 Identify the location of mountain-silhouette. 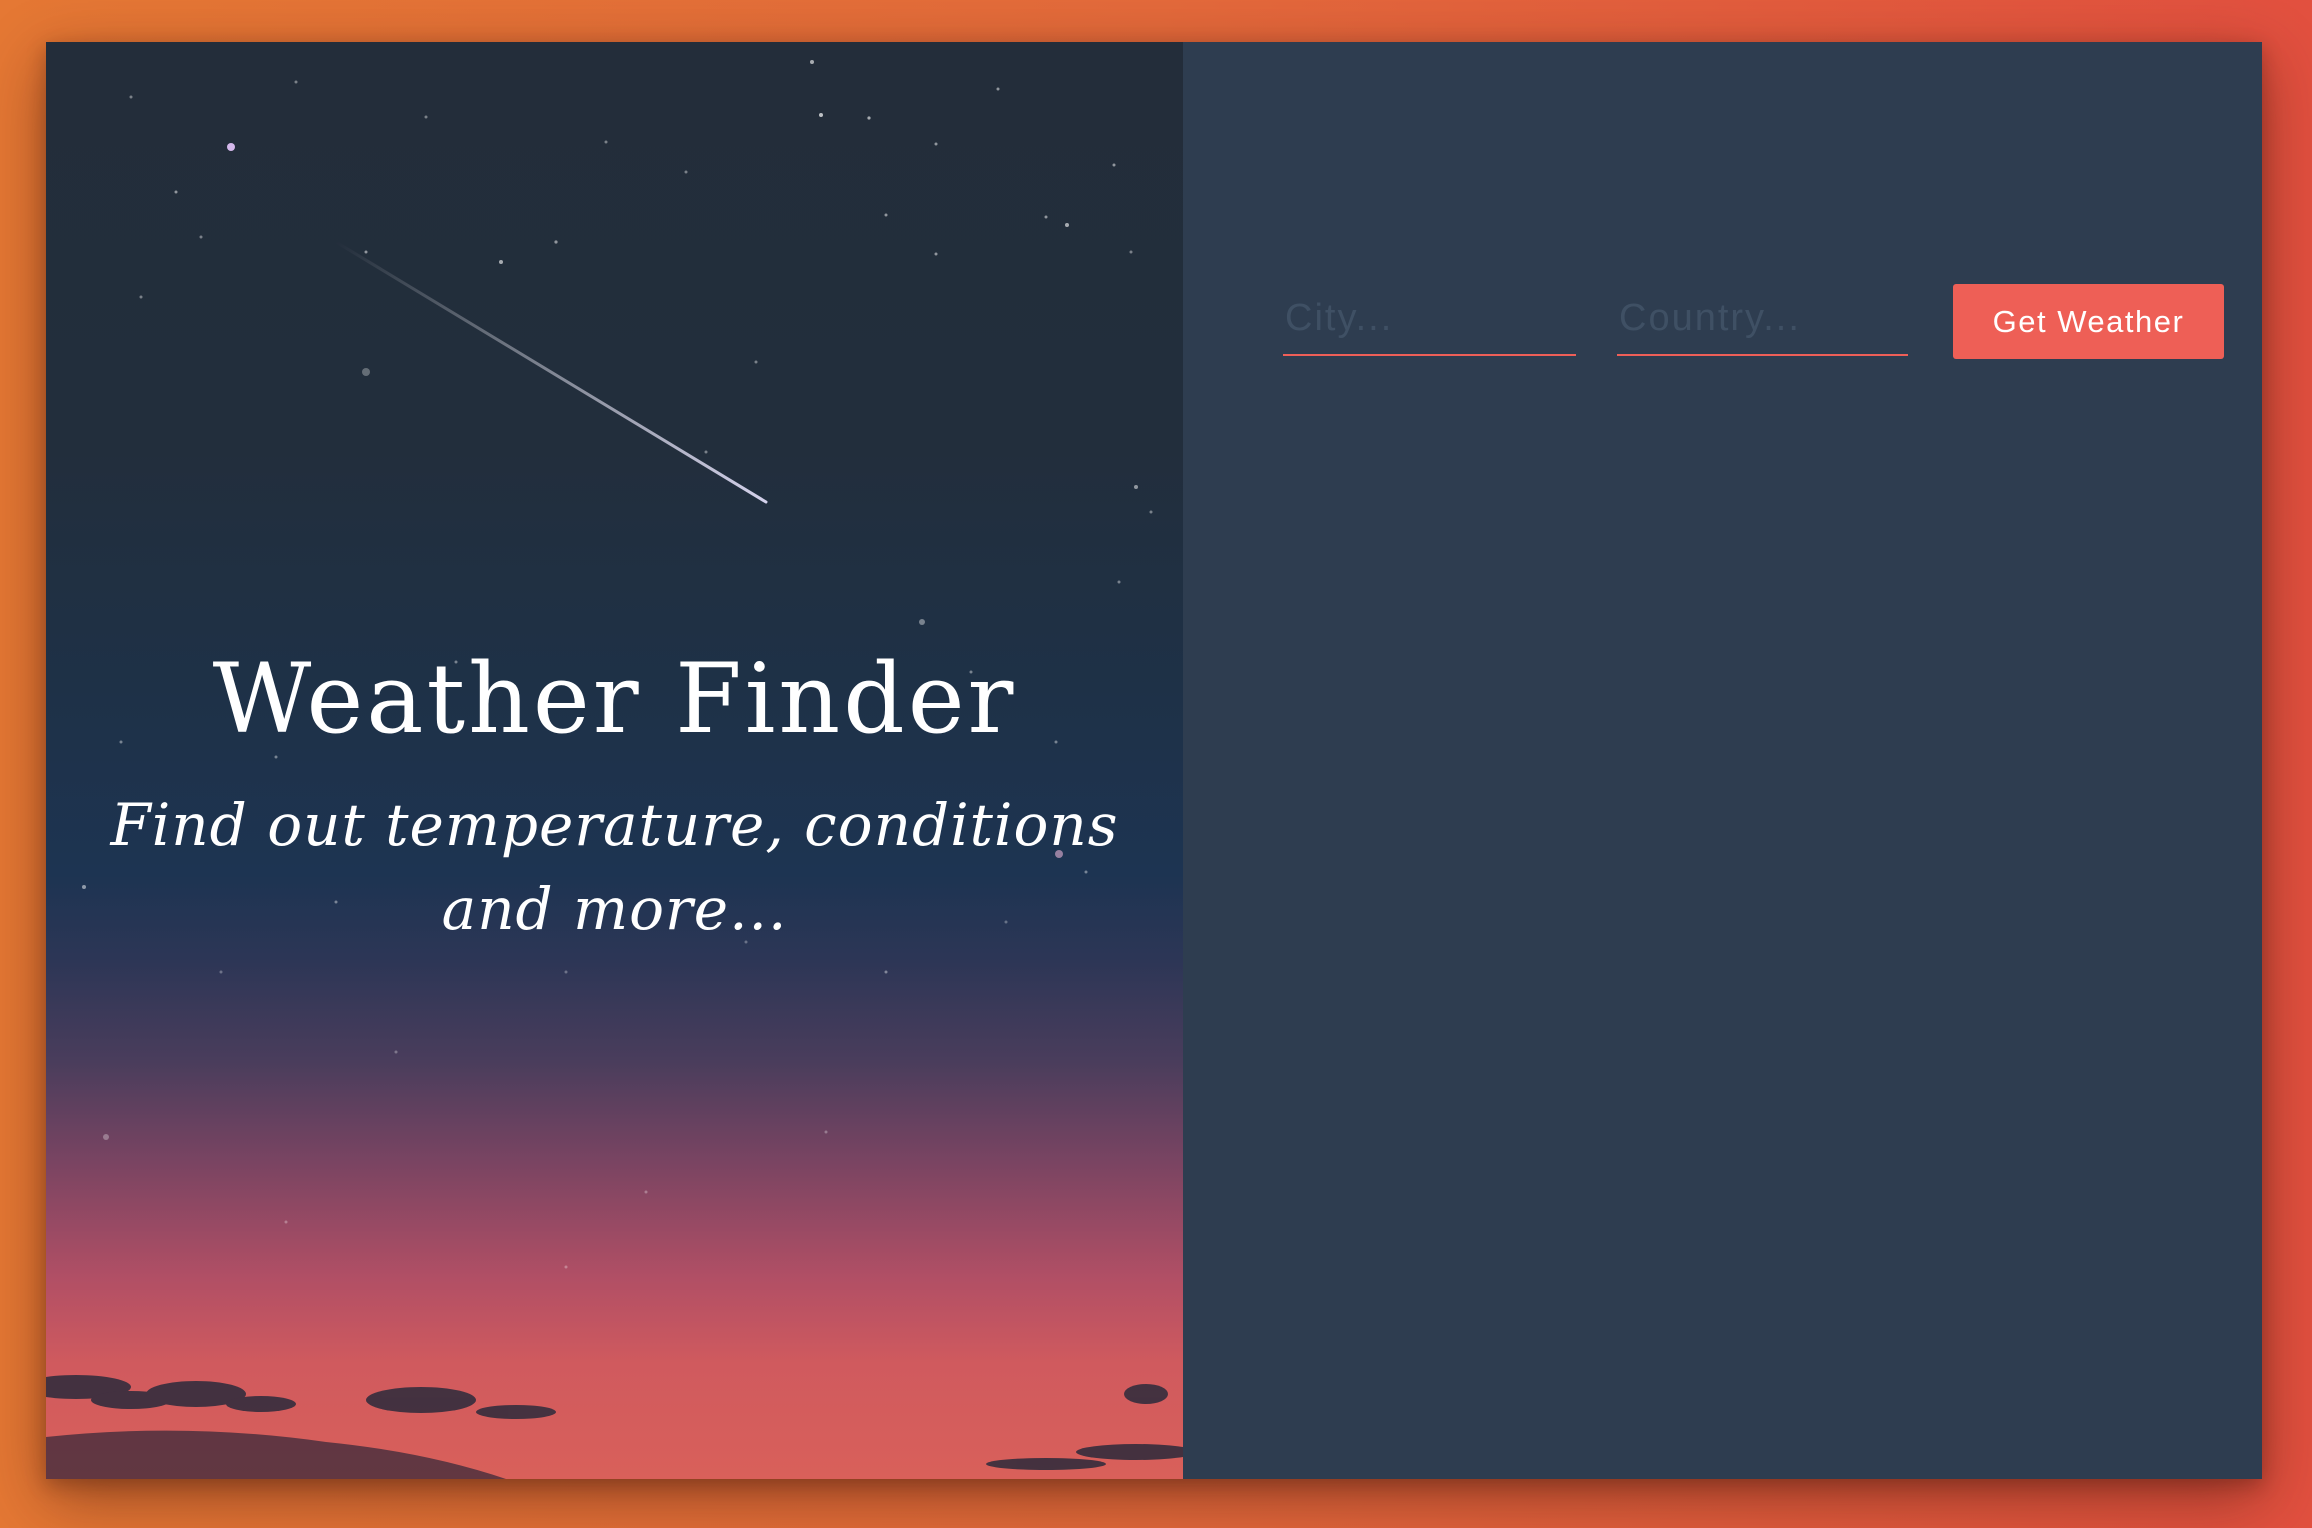
(276, 1454).